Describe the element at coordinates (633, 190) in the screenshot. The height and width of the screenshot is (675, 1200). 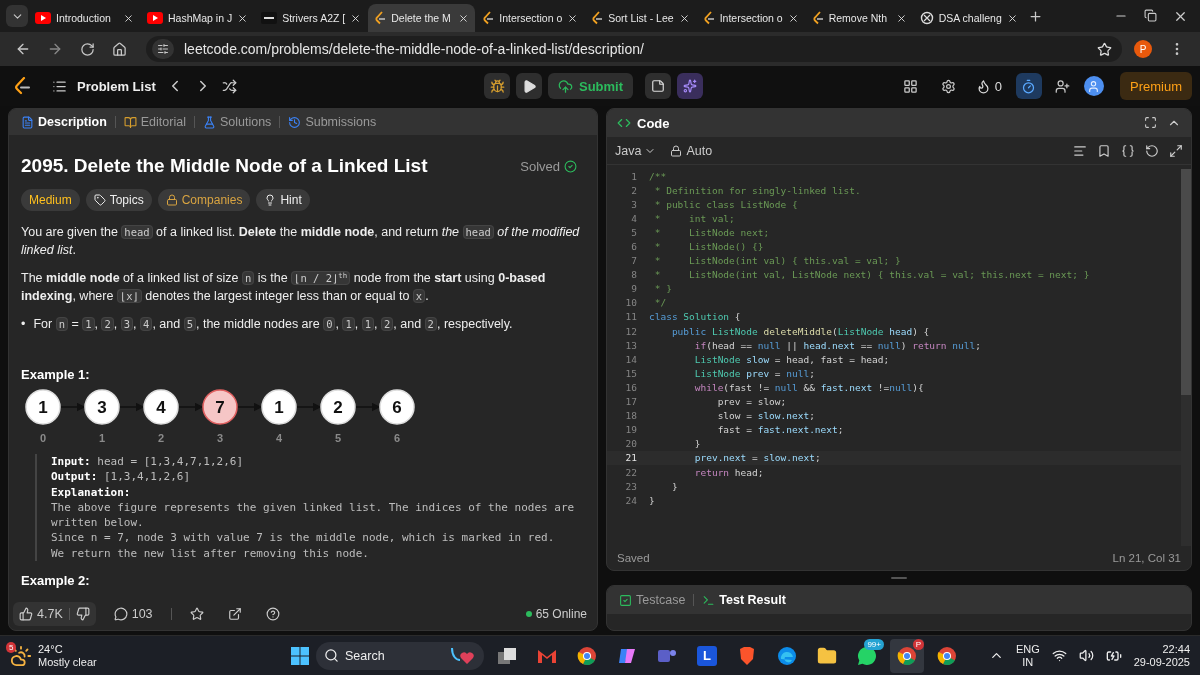
I see `line-number: 2` at that location.